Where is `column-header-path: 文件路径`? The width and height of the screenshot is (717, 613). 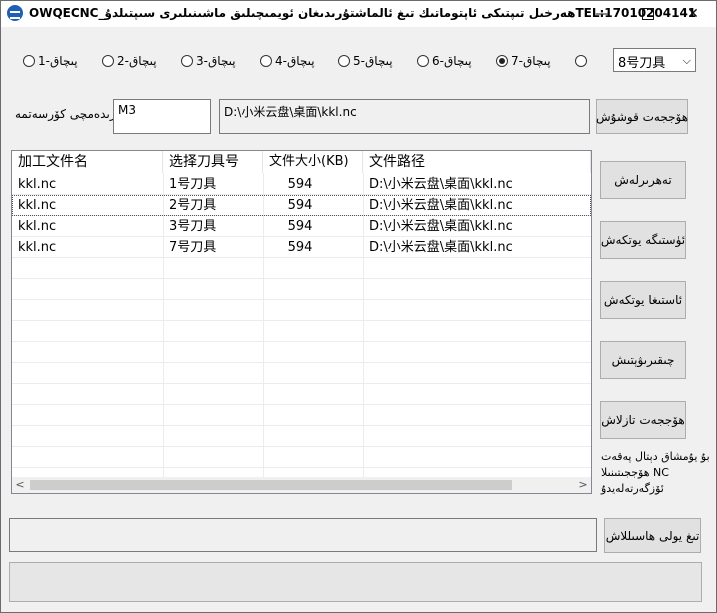 column-header-path: 文件路径 is located at coordinates (477, 162).